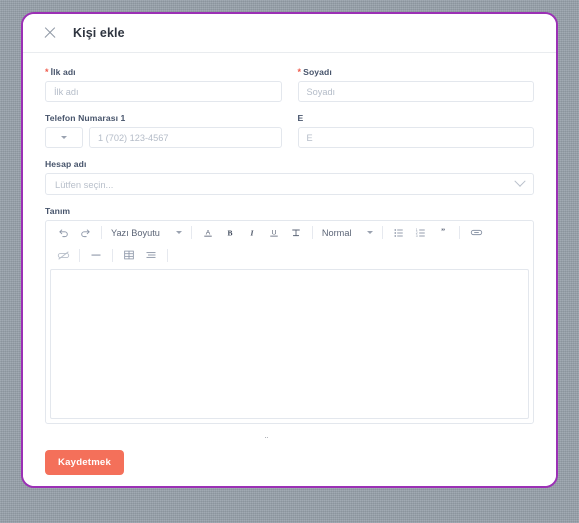 Image resolution: width=579 pixels, height=523 pixels. Describe the element at coordinates (163, 91) in the screenshot. I see `first-name-input: İlk adı` at that location.